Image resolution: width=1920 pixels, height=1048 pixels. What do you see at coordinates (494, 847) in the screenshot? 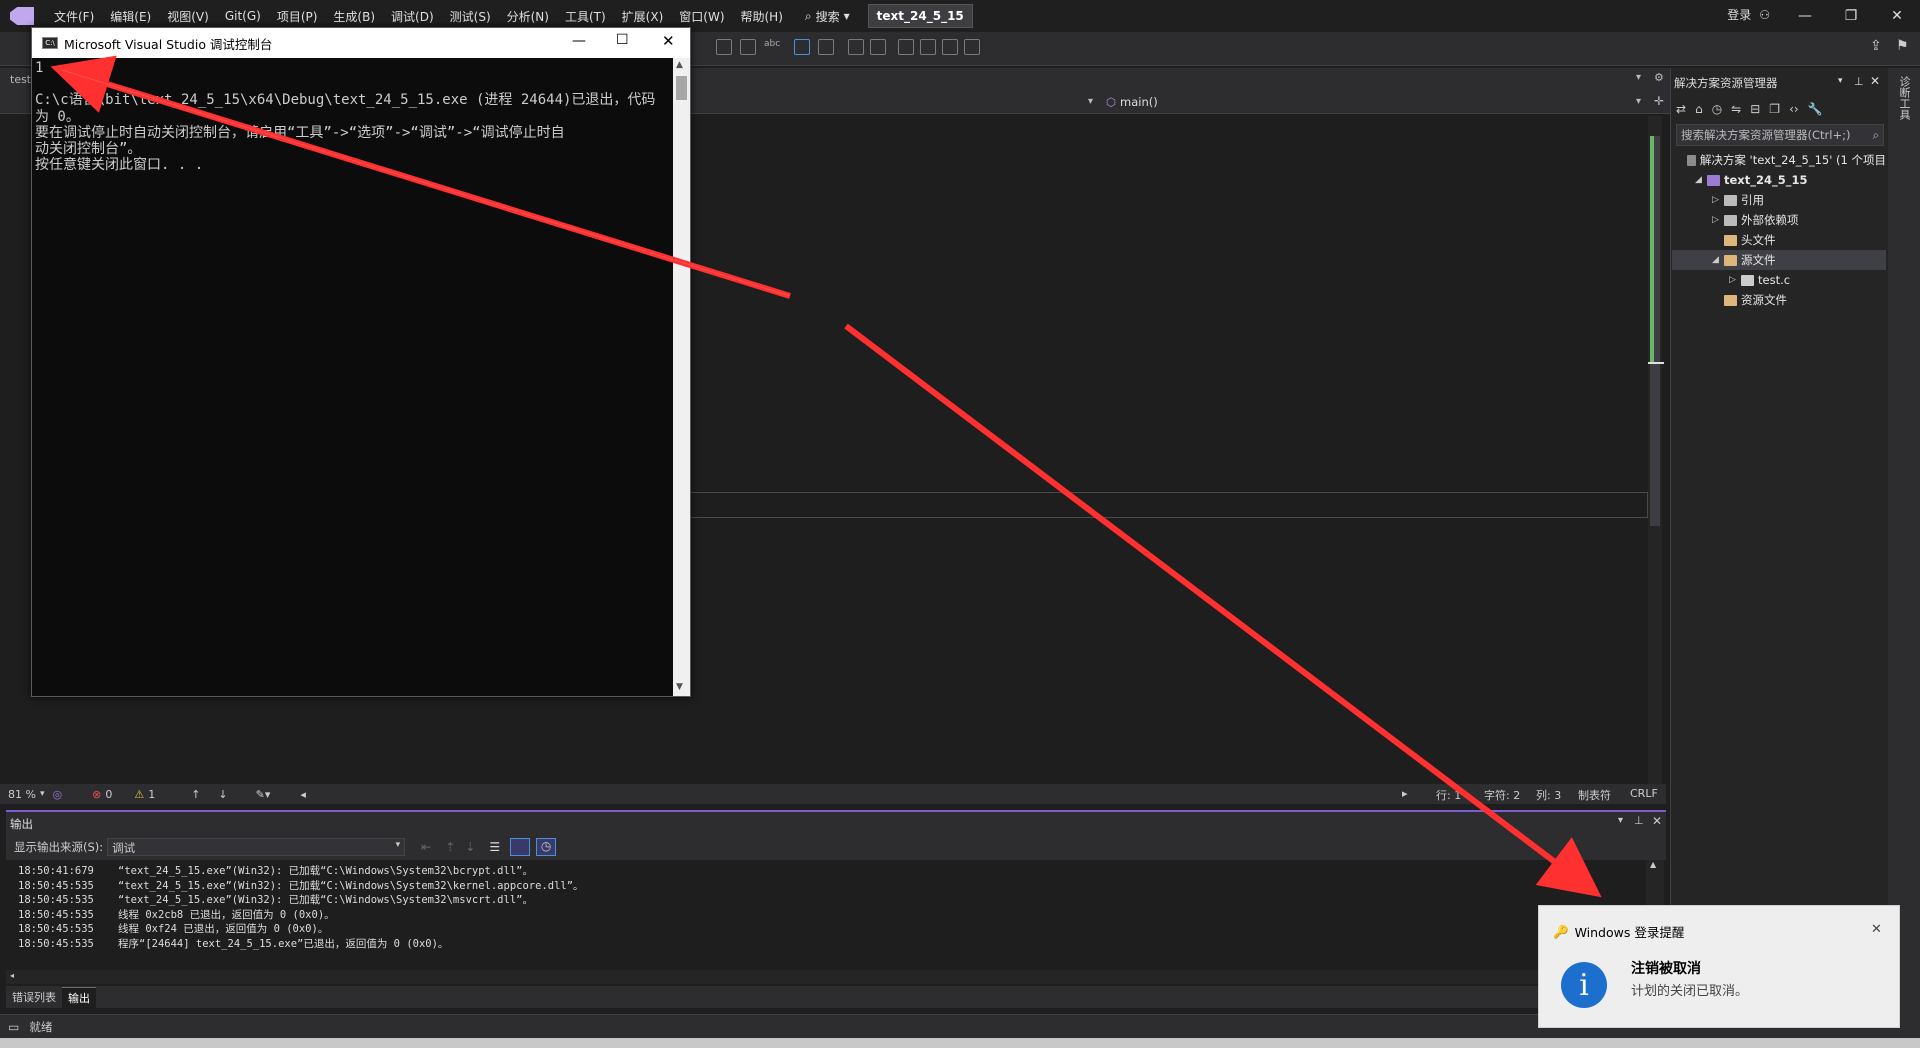
I see `clear-all-icon: ☰` at bounding box center [494, 847].